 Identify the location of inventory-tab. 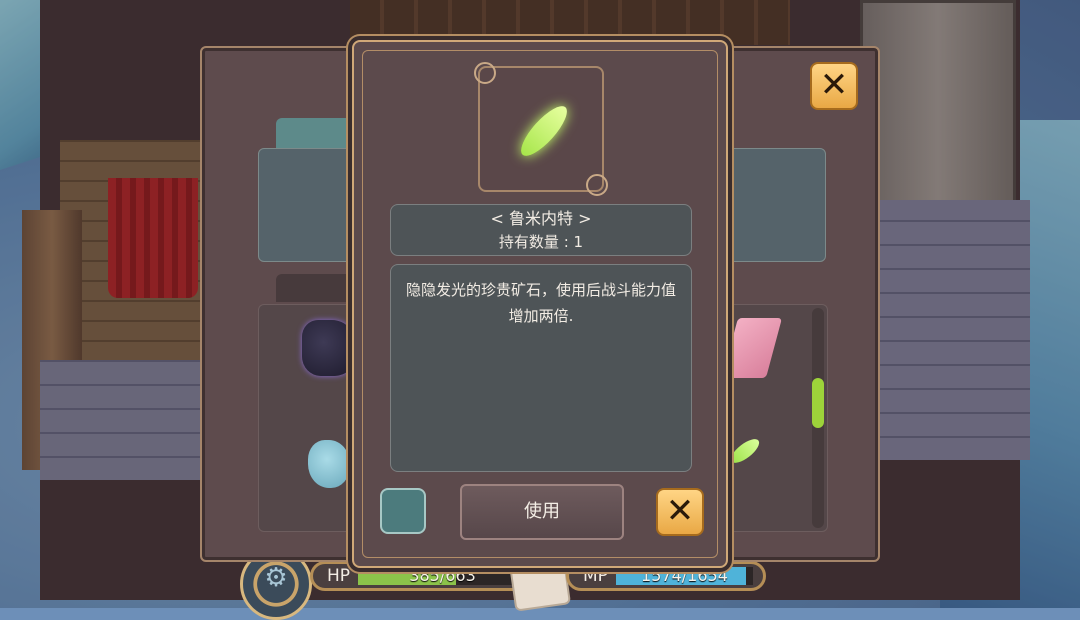
(316, 133).